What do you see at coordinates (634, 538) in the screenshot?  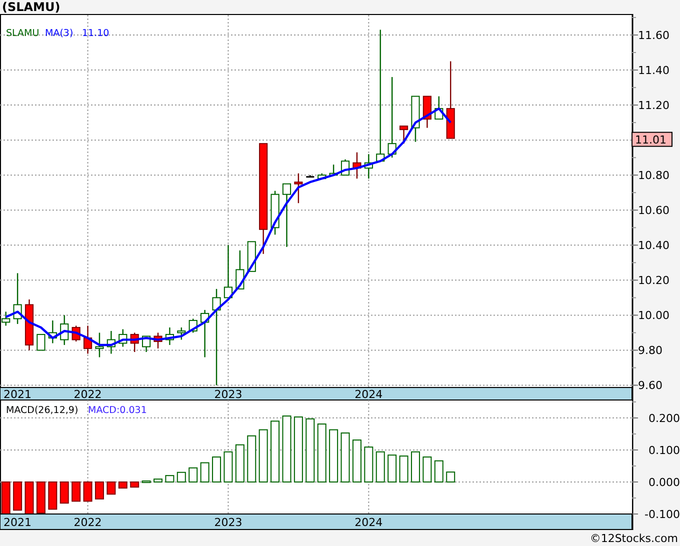 I see `credit-text: ©12Stocks.com` at bounding box center [634, 538].